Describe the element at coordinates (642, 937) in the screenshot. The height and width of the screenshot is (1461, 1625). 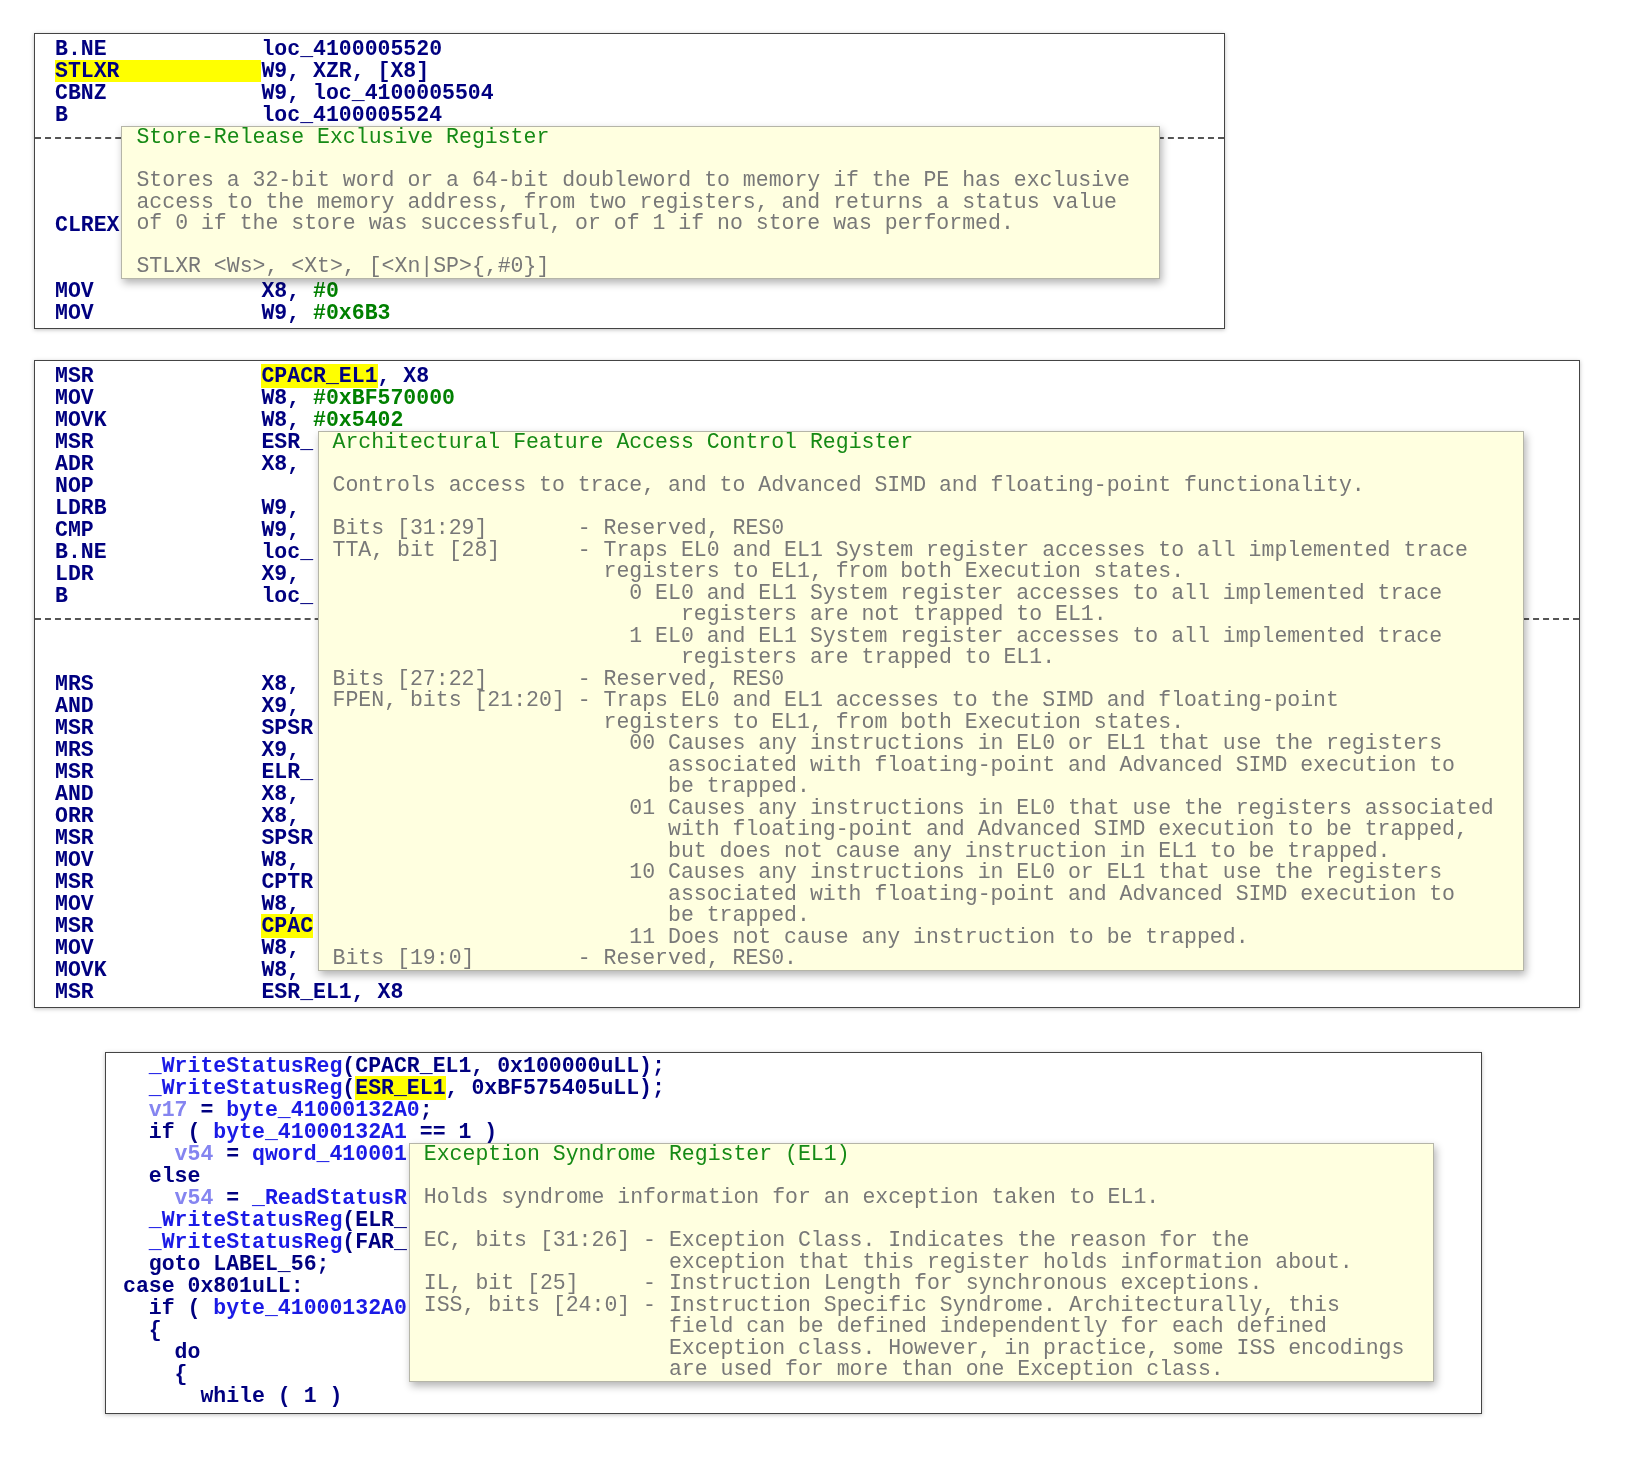
I see `value-code: 11` at that location.